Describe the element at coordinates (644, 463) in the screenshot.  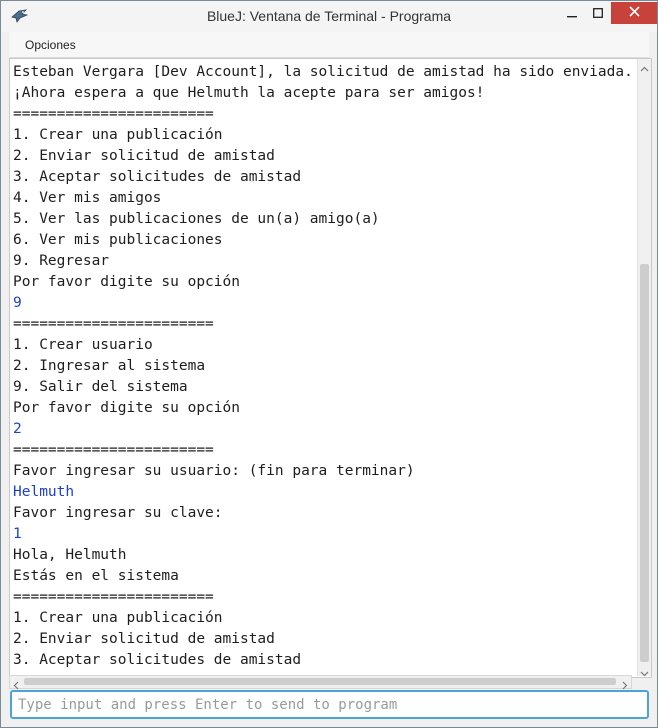
I see `vertical-scroll-thumb` at that location.